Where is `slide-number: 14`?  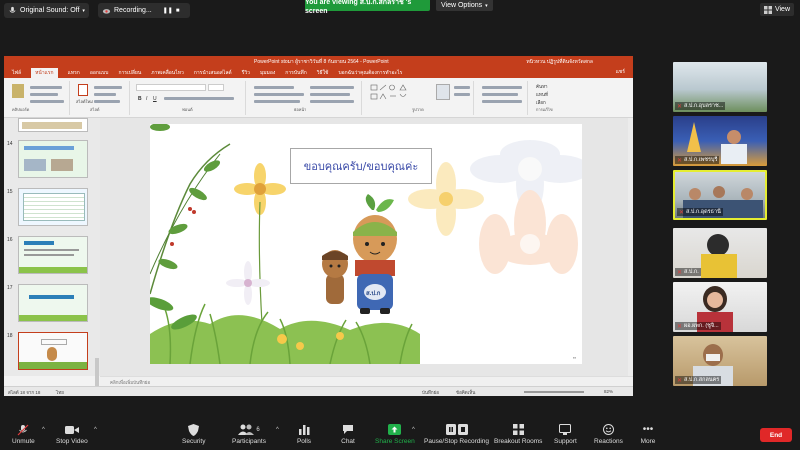
slide-number: 14 is located at coordinates (10, 144).